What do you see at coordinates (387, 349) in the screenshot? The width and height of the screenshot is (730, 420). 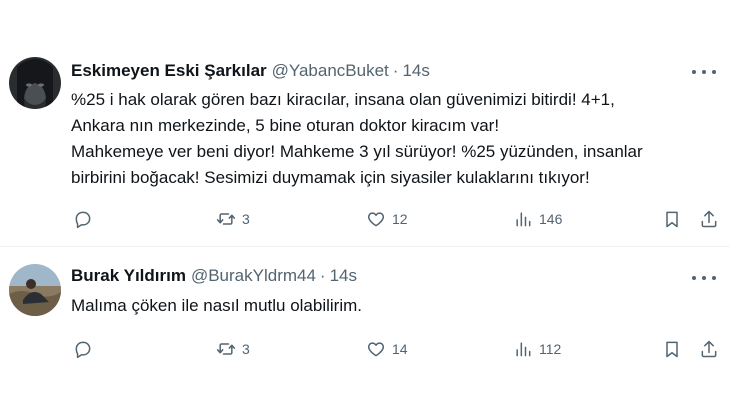 I see `like-button: 14` at bounding box center [387, 349].